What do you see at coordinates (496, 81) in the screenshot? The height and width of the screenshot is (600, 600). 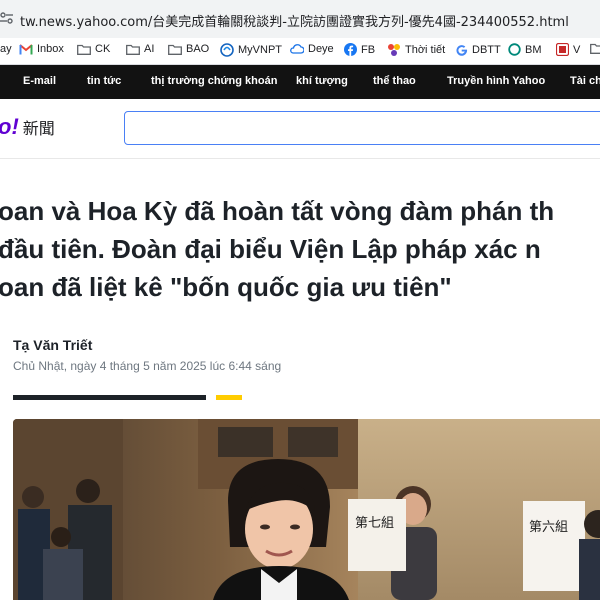 I see `nav-yahoo-tv: Truyền hình Yahoo` at bounding box center [496, 81].